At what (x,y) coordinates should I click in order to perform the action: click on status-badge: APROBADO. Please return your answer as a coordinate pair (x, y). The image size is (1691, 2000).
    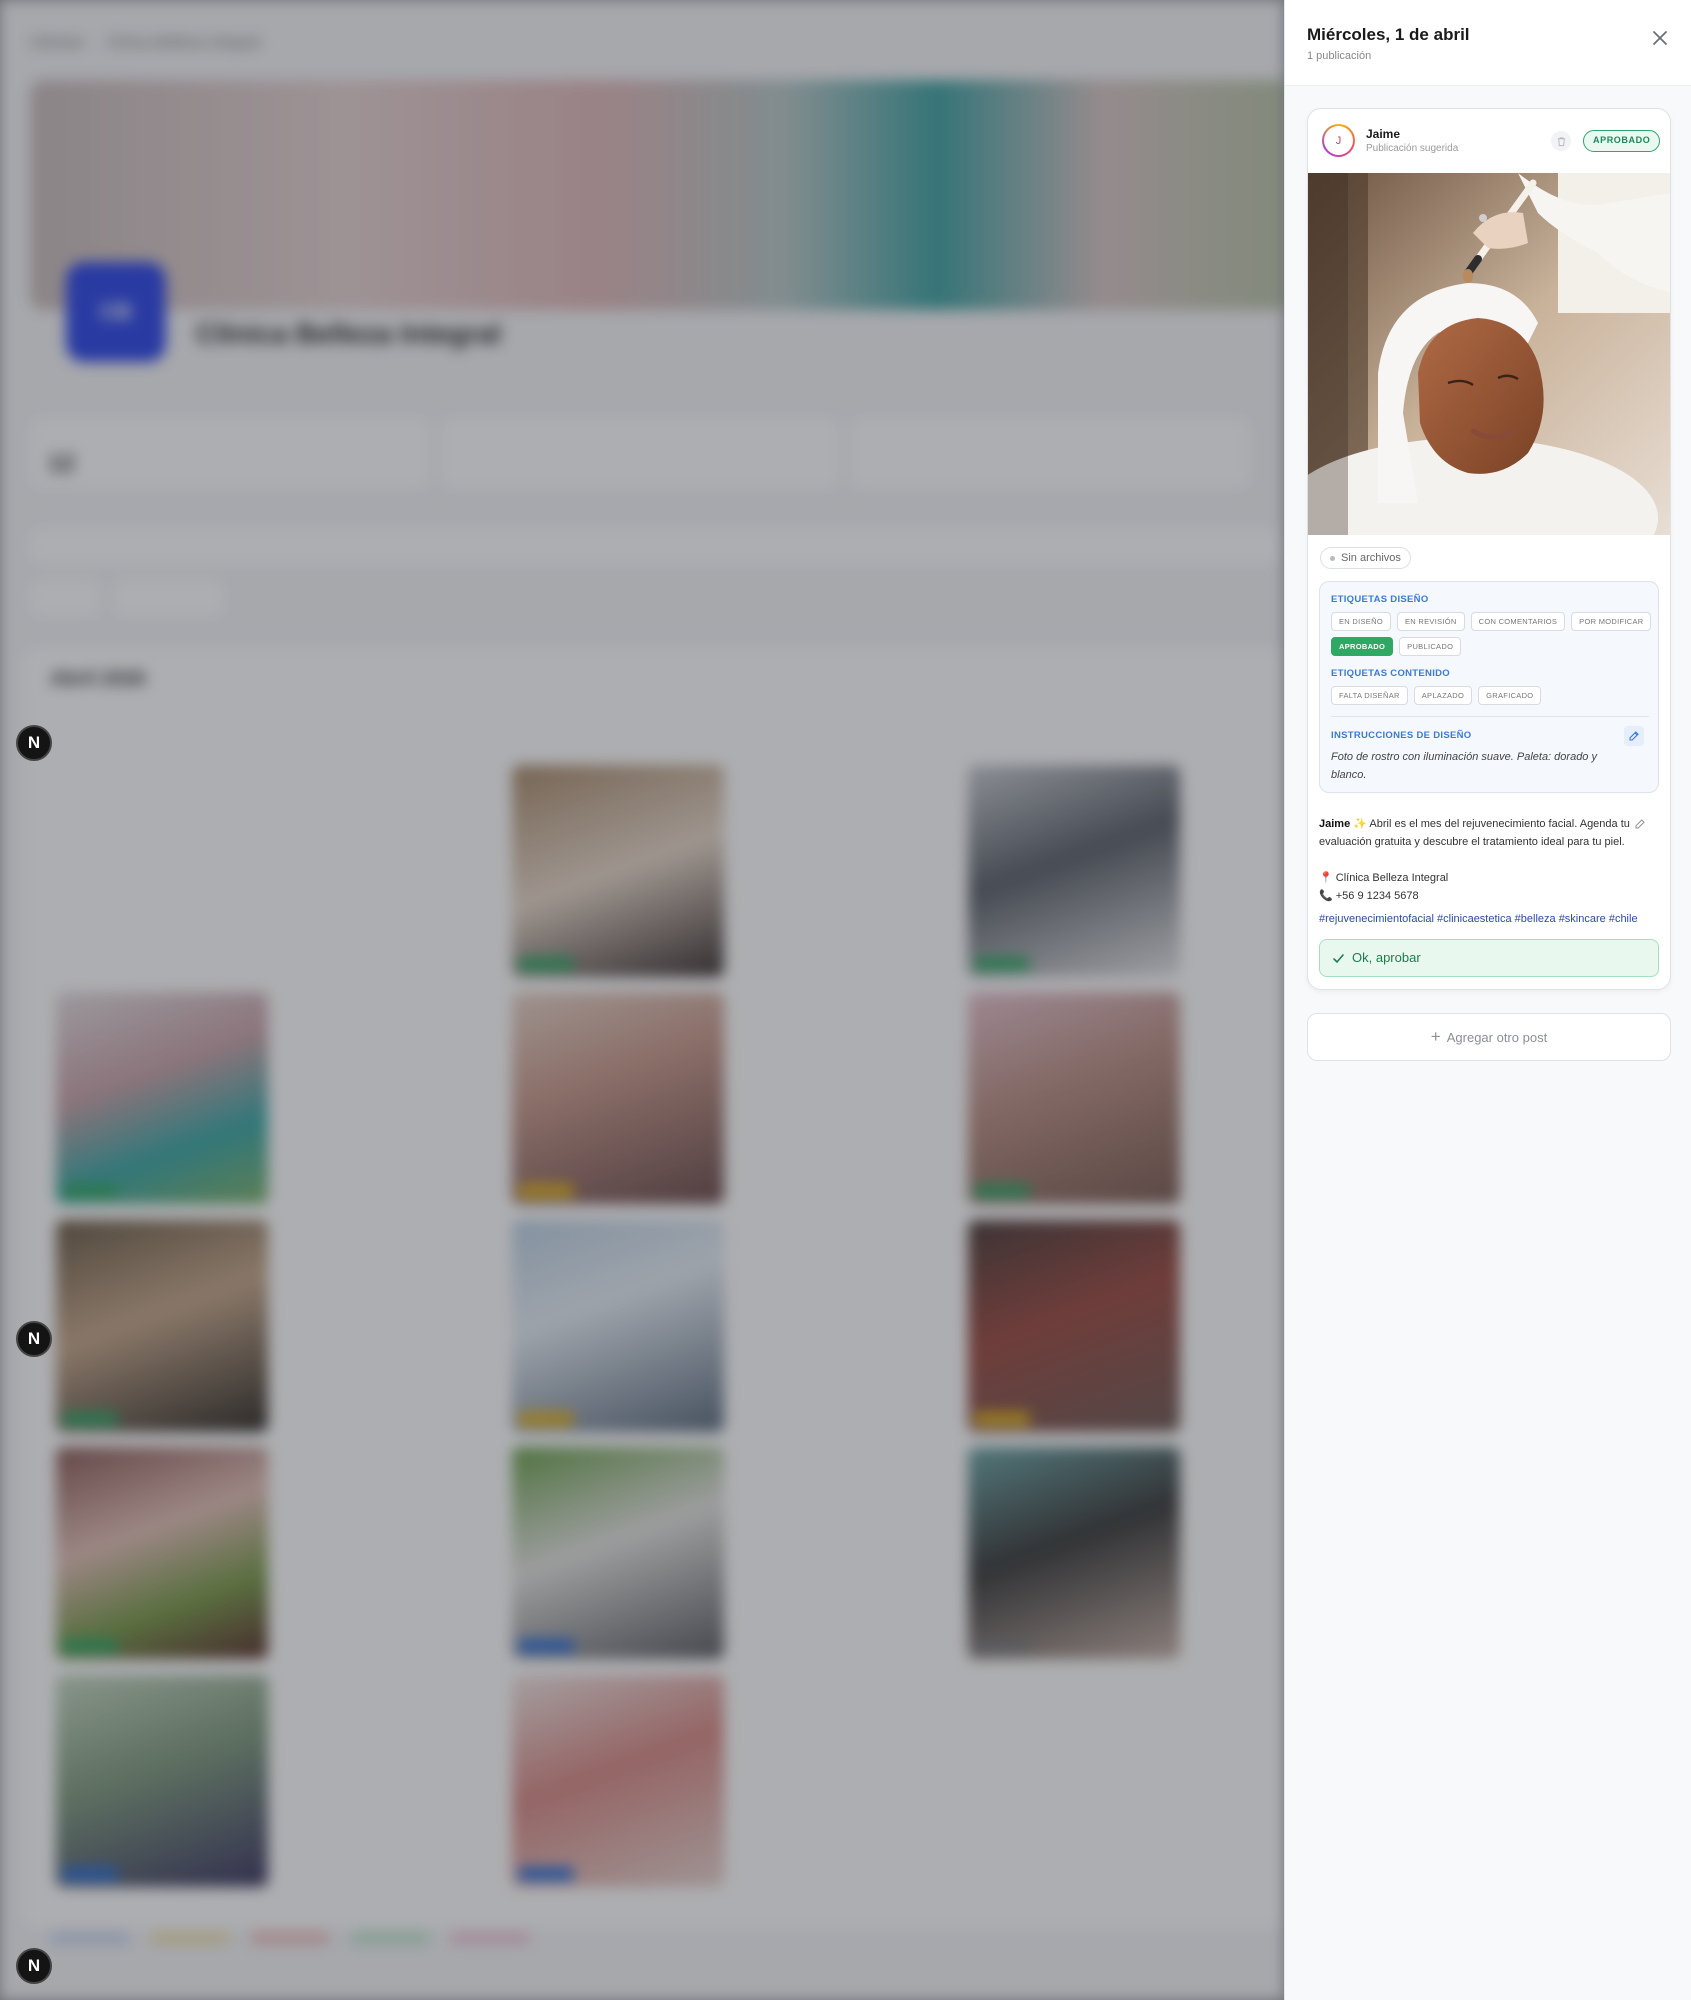
    Looking at the image, I should click on (1622, 141).